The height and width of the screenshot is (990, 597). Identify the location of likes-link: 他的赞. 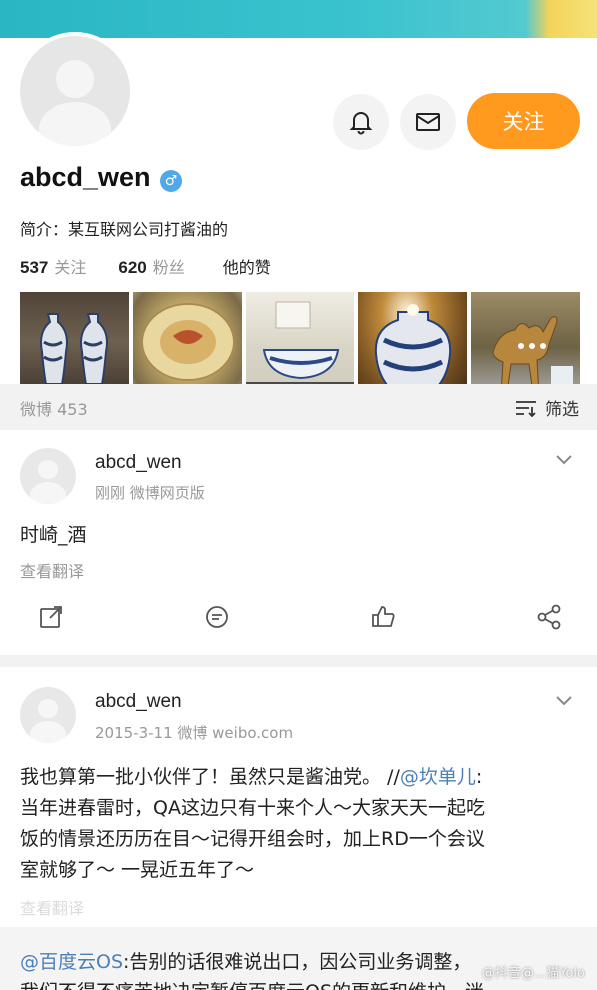
(247, 266).